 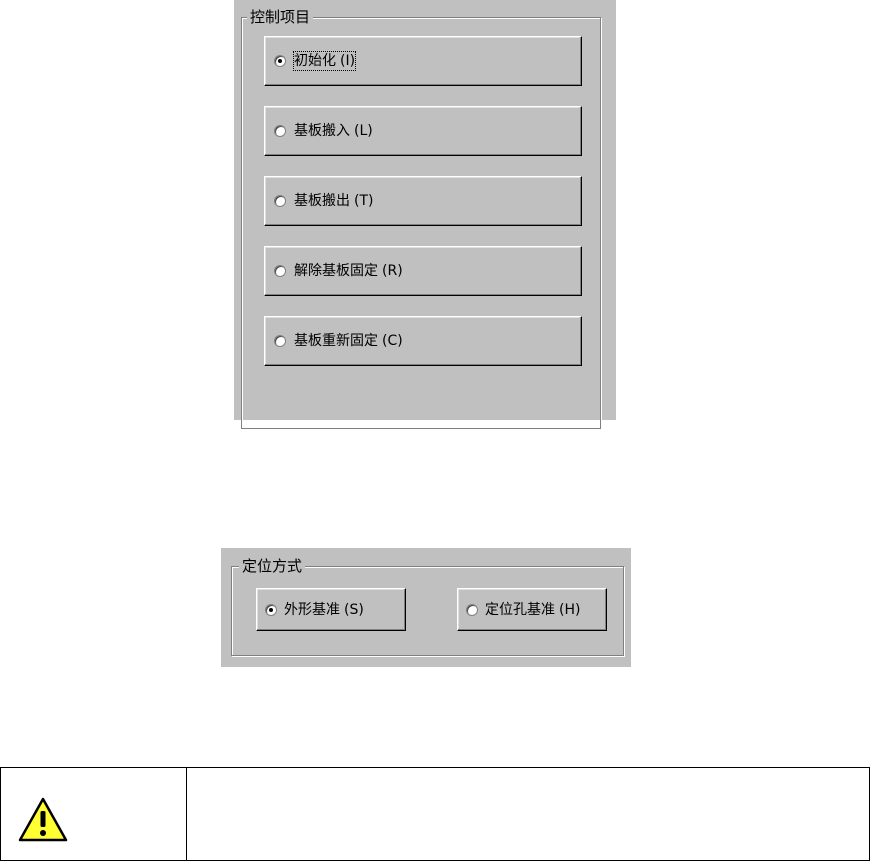 I want to click on radio-label: 基板搬出 (T), so click(x=334, y=201).